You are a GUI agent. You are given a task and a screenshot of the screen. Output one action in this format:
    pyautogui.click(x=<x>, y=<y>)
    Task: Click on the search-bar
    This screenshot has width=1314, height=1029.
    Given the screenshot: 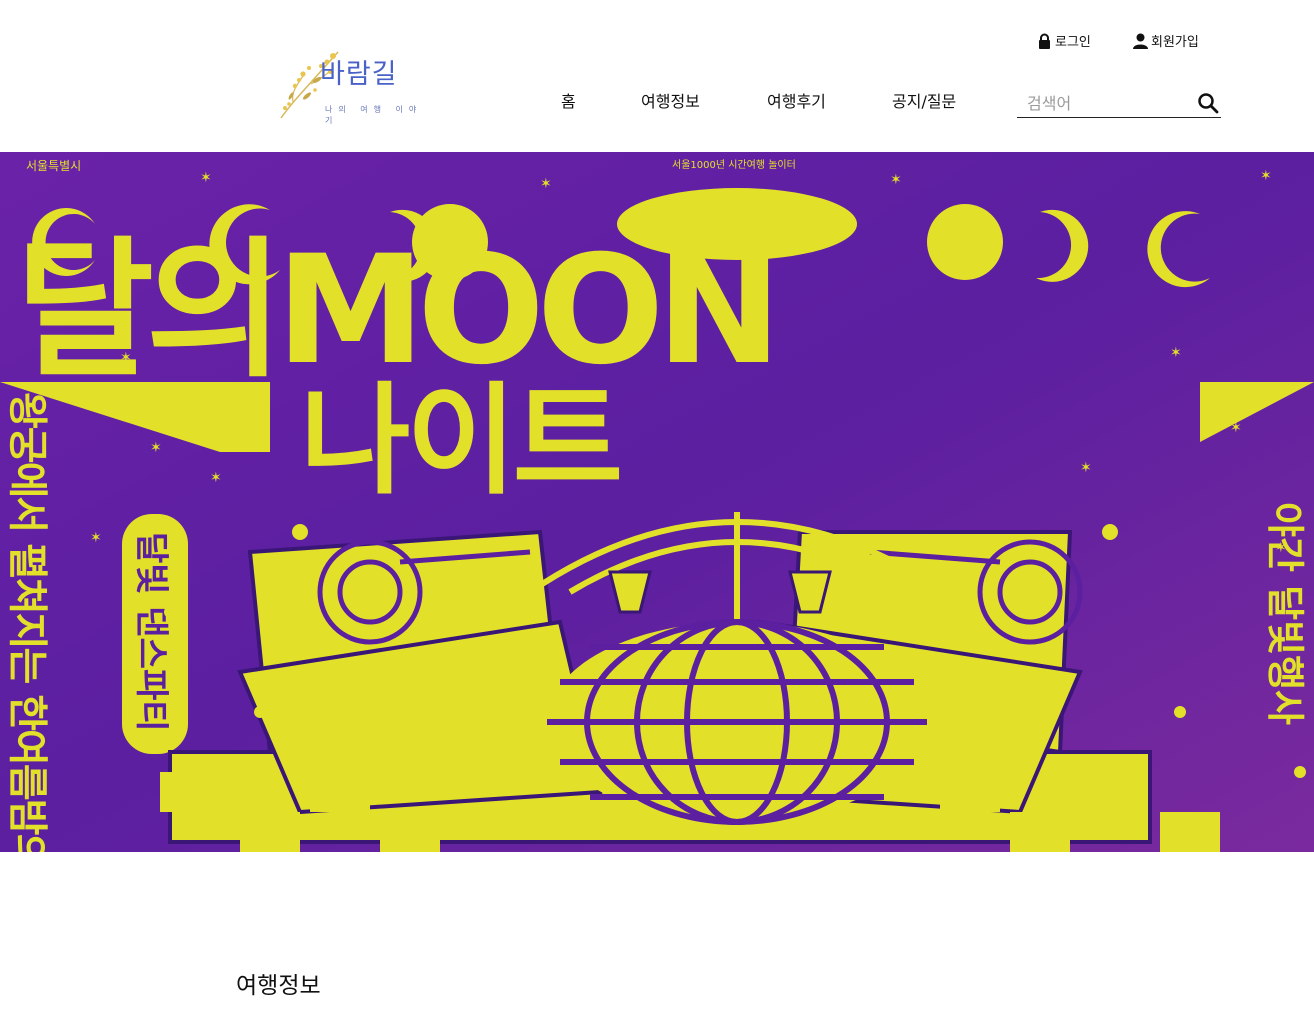 What is the action you would take?
    pyautogui.click(x=1119, y=102)
    